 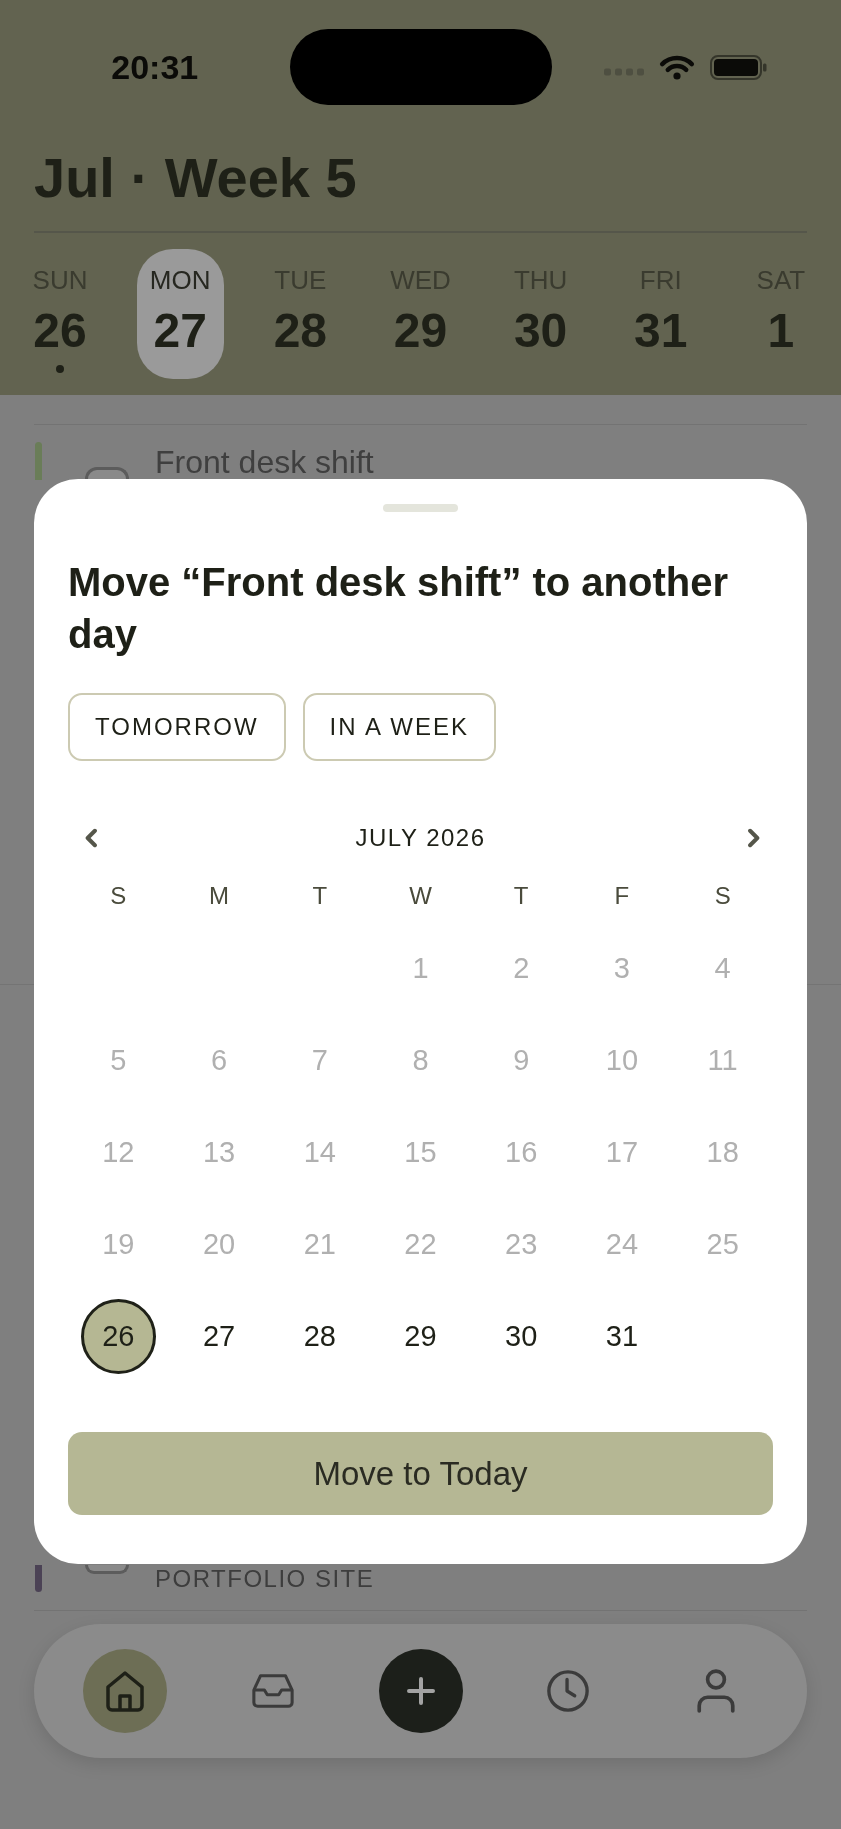 What do you see at coordinates (738, 67) in the screenshot?
I see `battery-icon` at bounding box center [738, 67].